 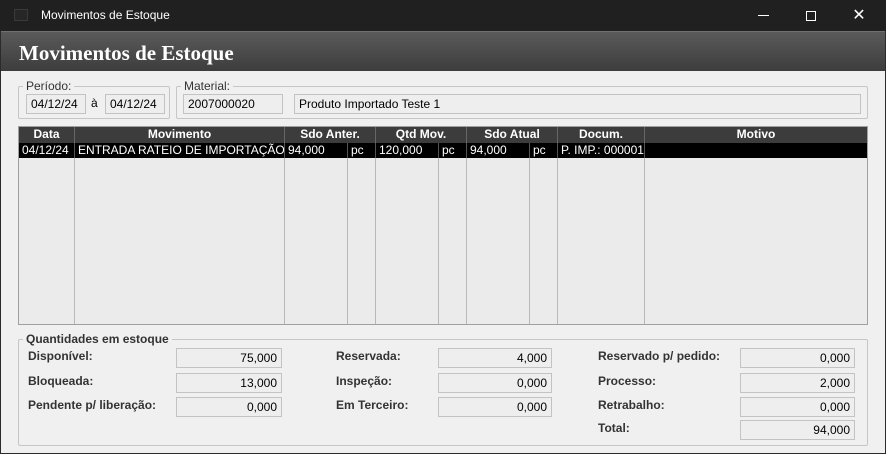 What do you see at coordinates (495, 383) in the screenshot?
I see `inspecao-field: 0,000` at bounding box center [495, 383].